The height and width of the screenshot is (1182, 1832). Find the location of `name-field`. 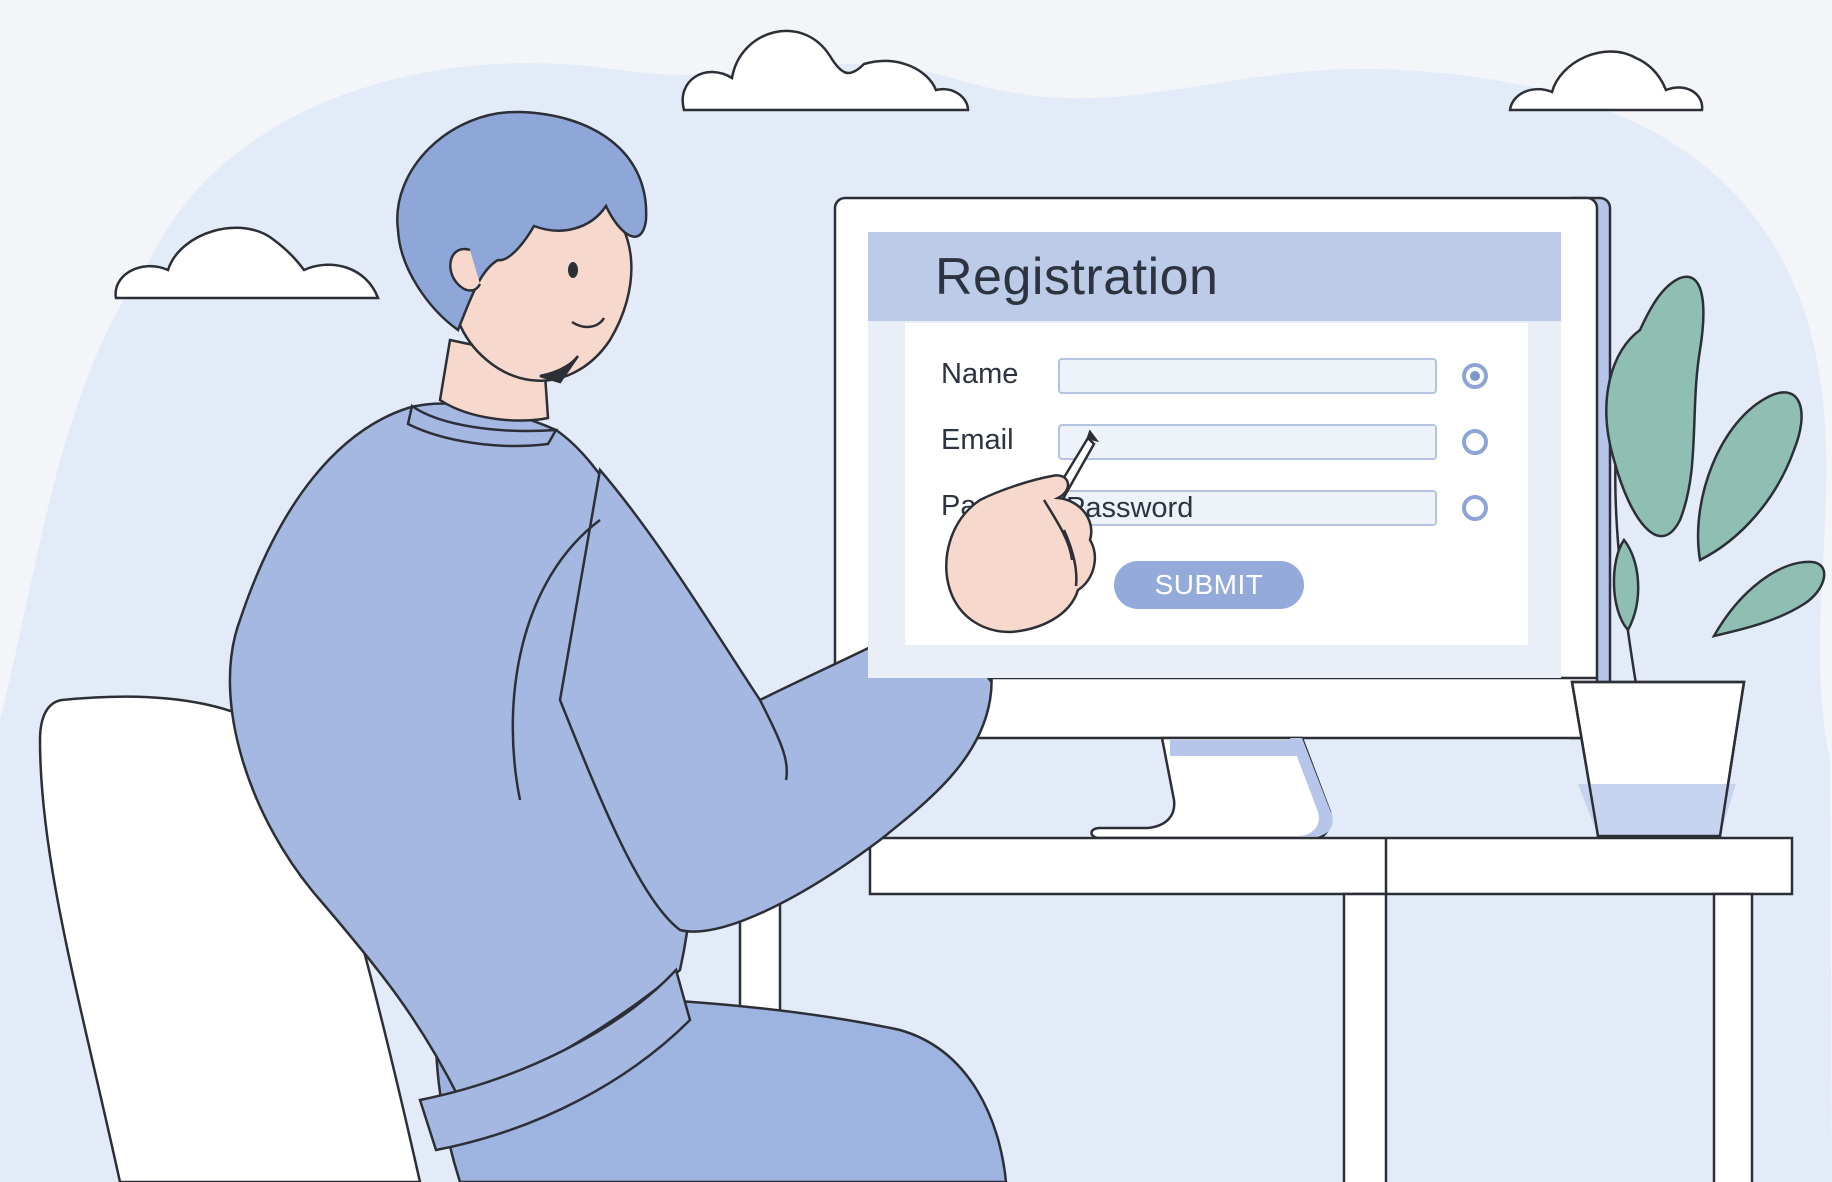

name-field is located at coordinates (1247, 376).